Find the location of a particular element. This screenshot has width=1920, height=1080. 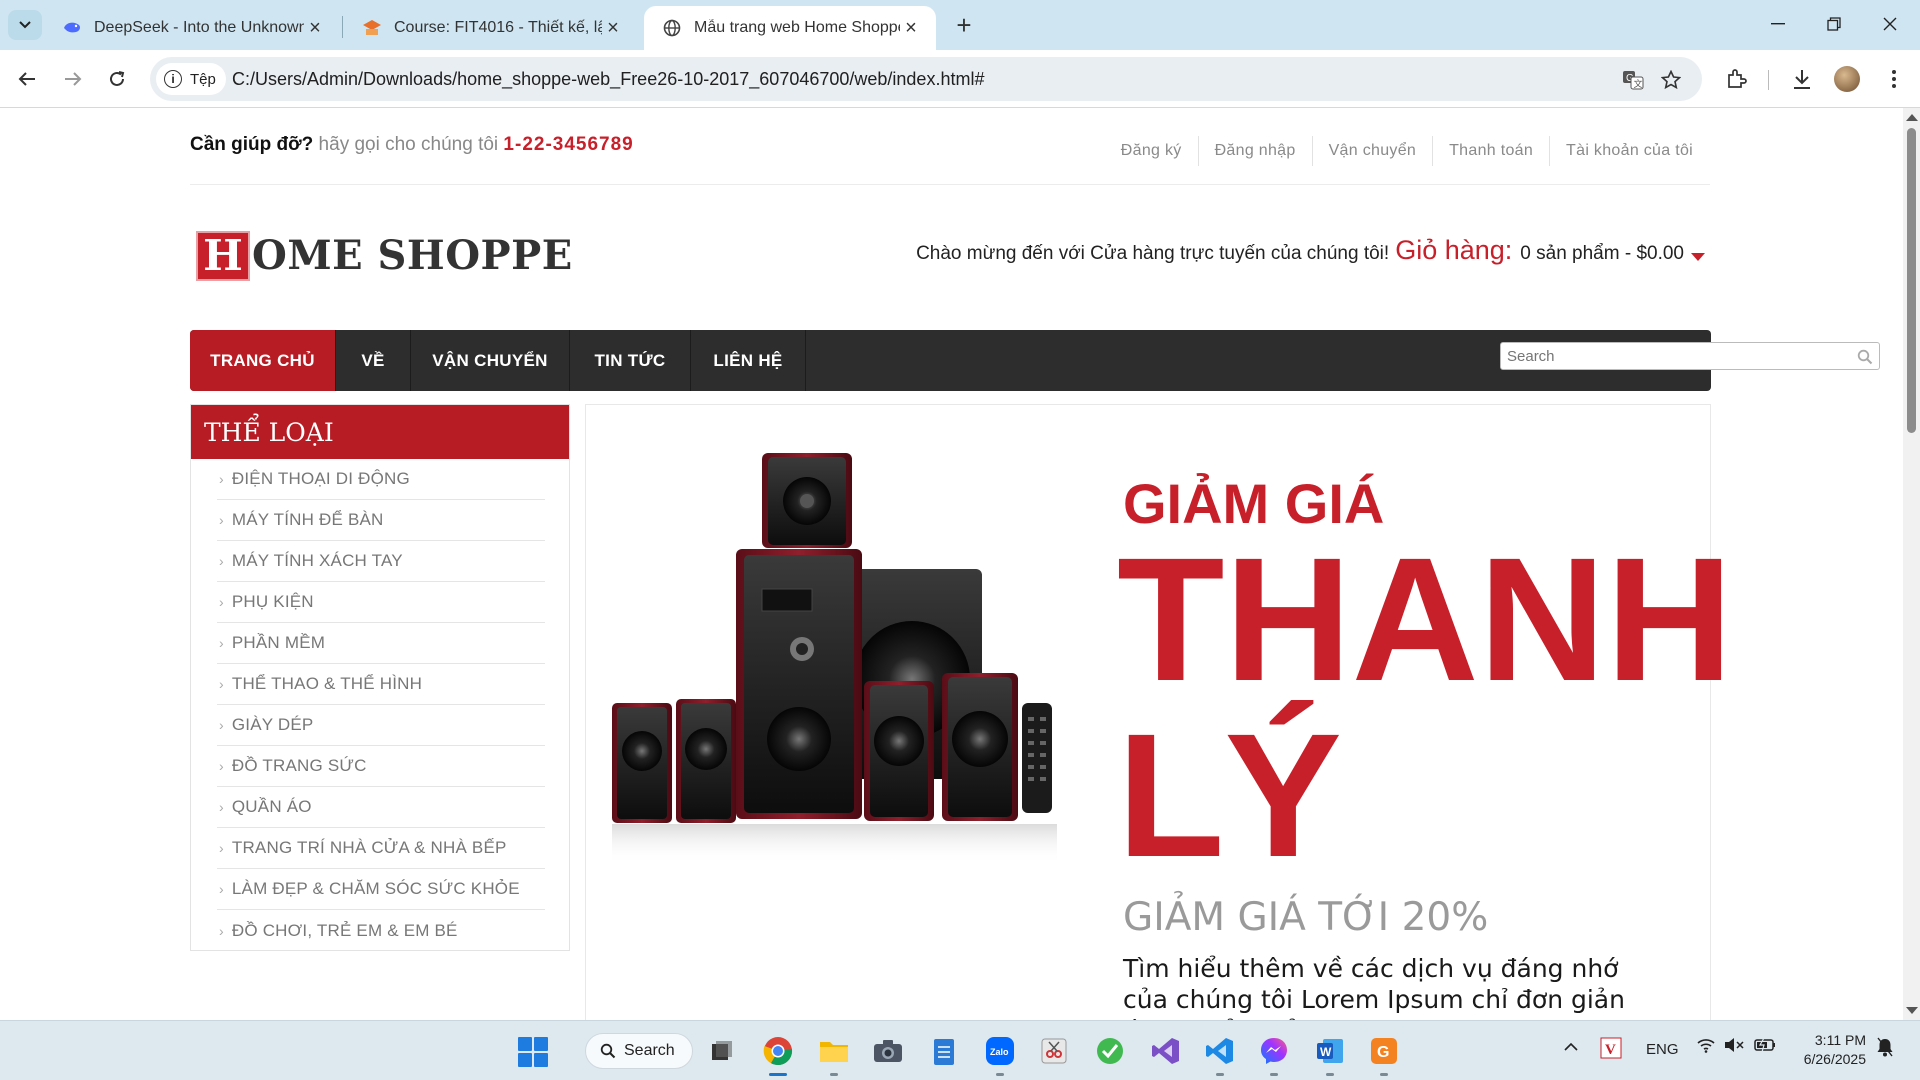

category-item: › PHỤ KIỆN is located at coordinates (381, 602).